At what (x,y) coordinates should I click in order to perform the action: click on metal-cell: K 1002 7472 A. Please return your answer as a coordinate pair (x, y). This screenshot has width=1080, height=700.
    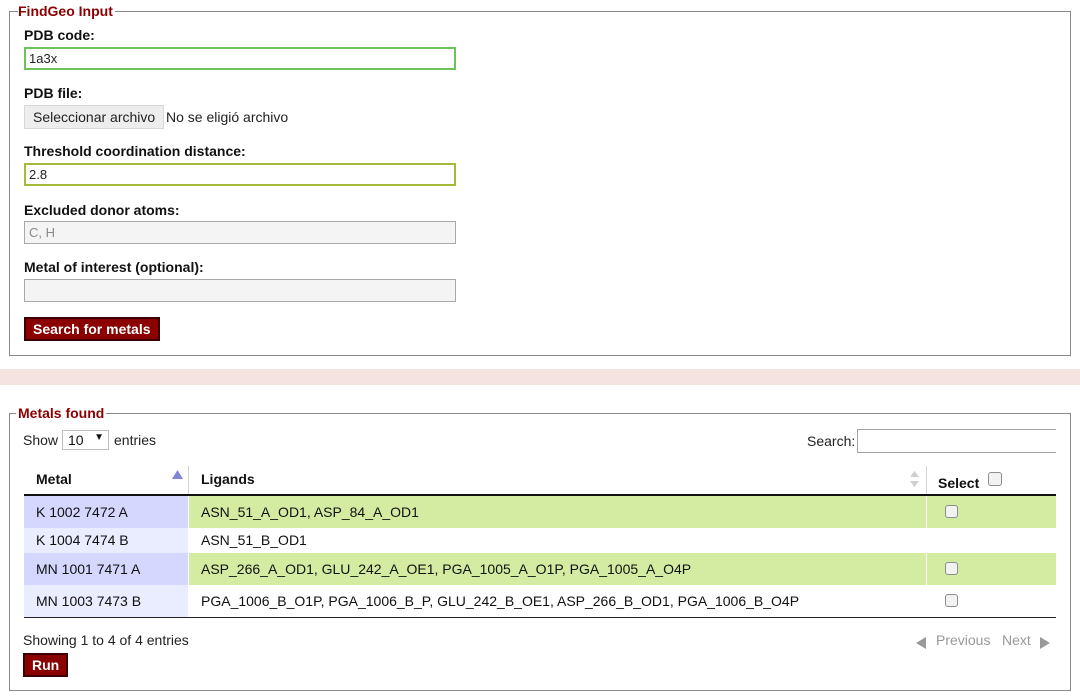
    Looking at the image, I should click on (82, 512).